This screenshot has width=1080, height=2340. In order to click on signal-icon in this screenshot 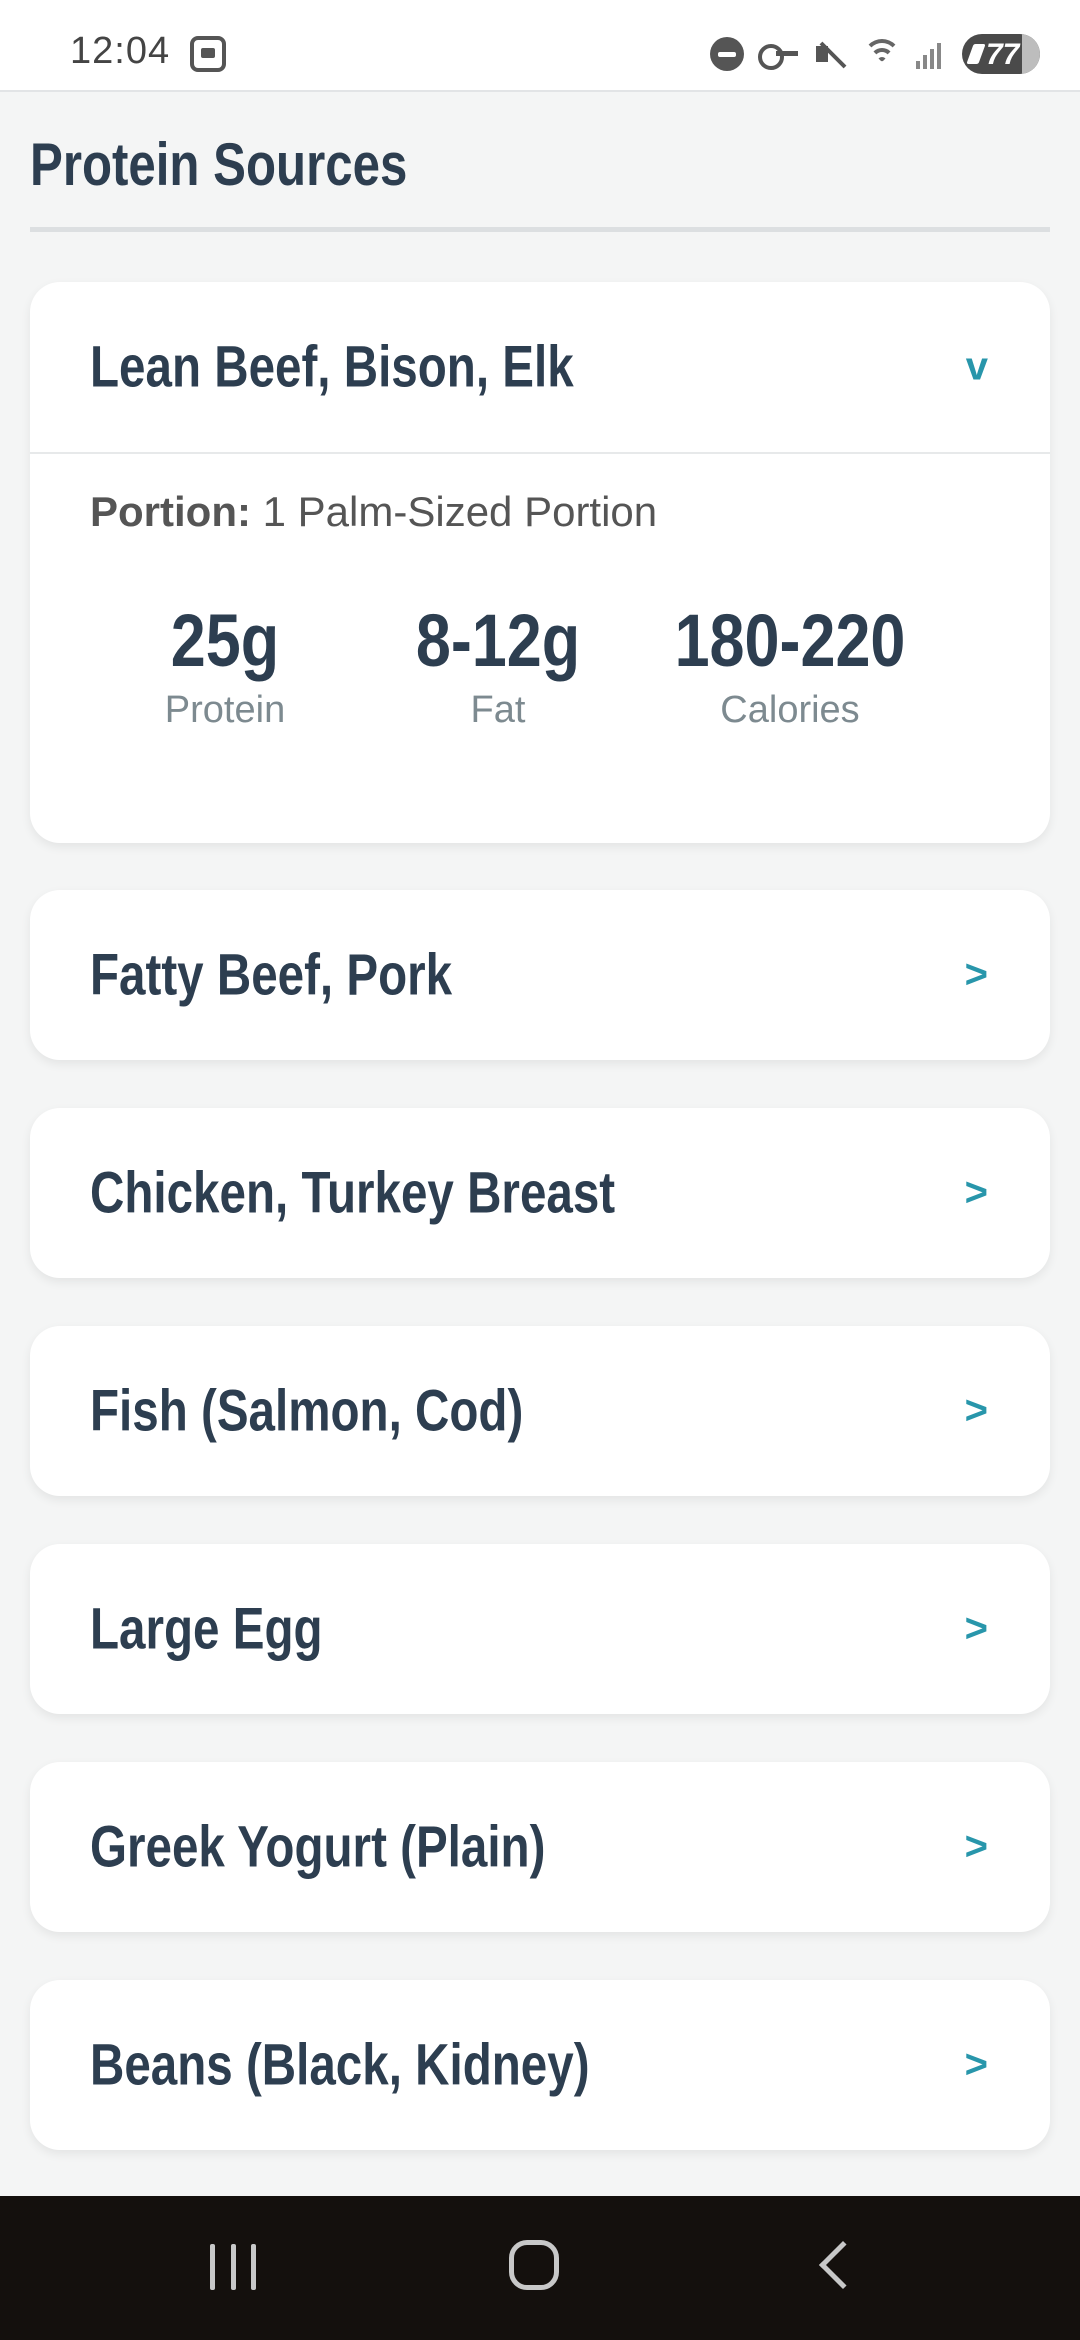, I will do `click(932, 54)`.